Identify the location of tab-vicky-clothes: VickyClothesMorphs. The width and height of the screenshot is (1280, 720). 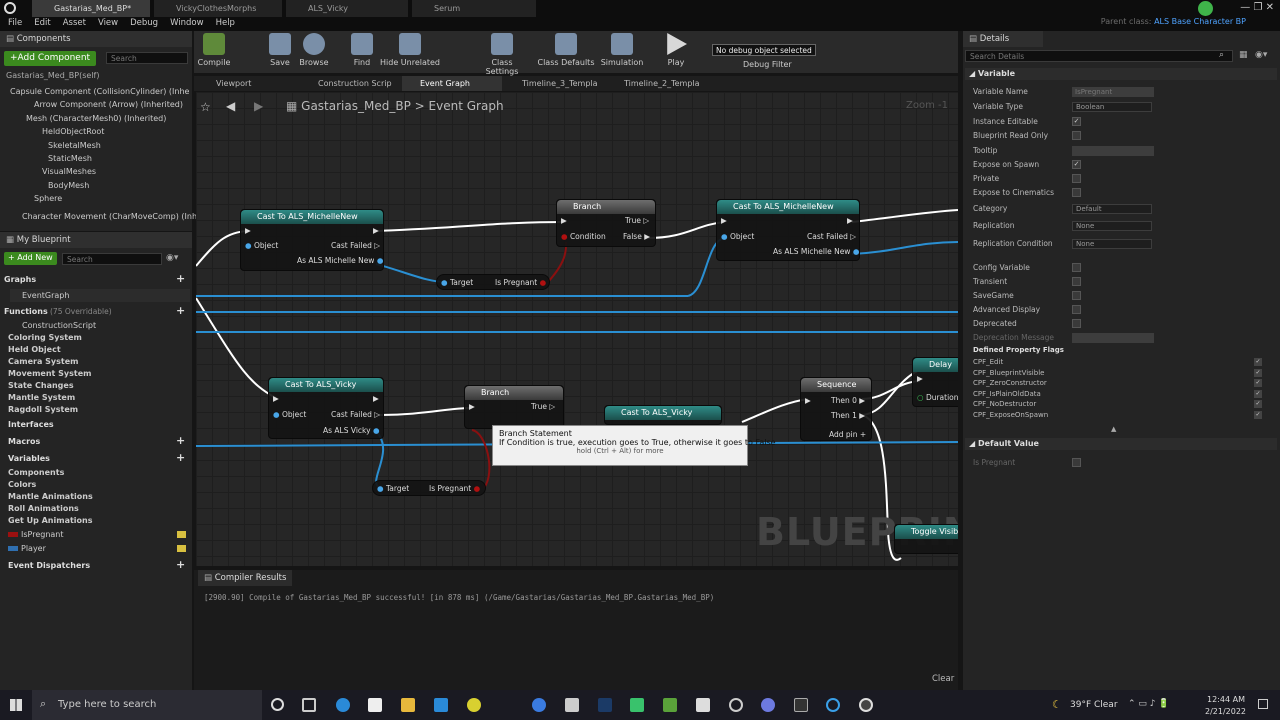
(218, 8).